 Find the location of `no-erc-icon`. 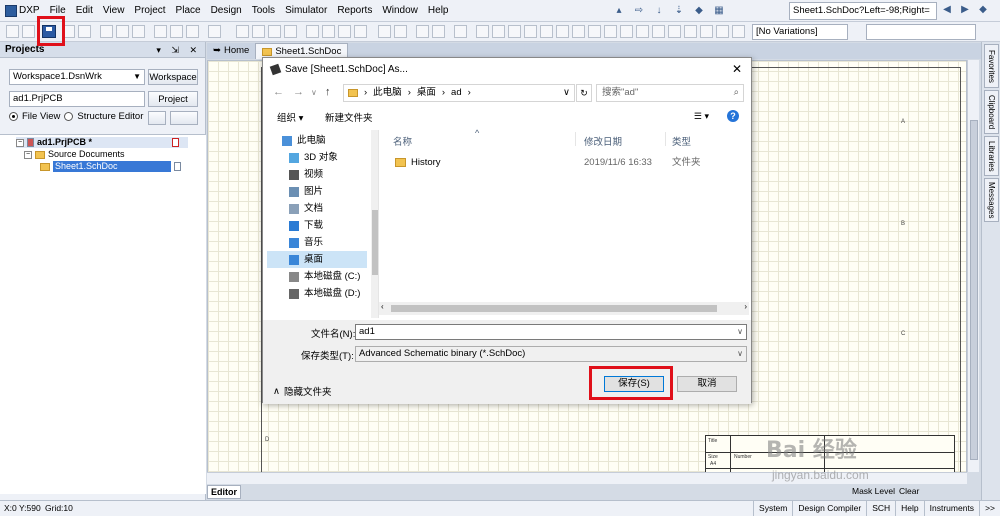

no-erc-icon is located at coordinates (690, 31).